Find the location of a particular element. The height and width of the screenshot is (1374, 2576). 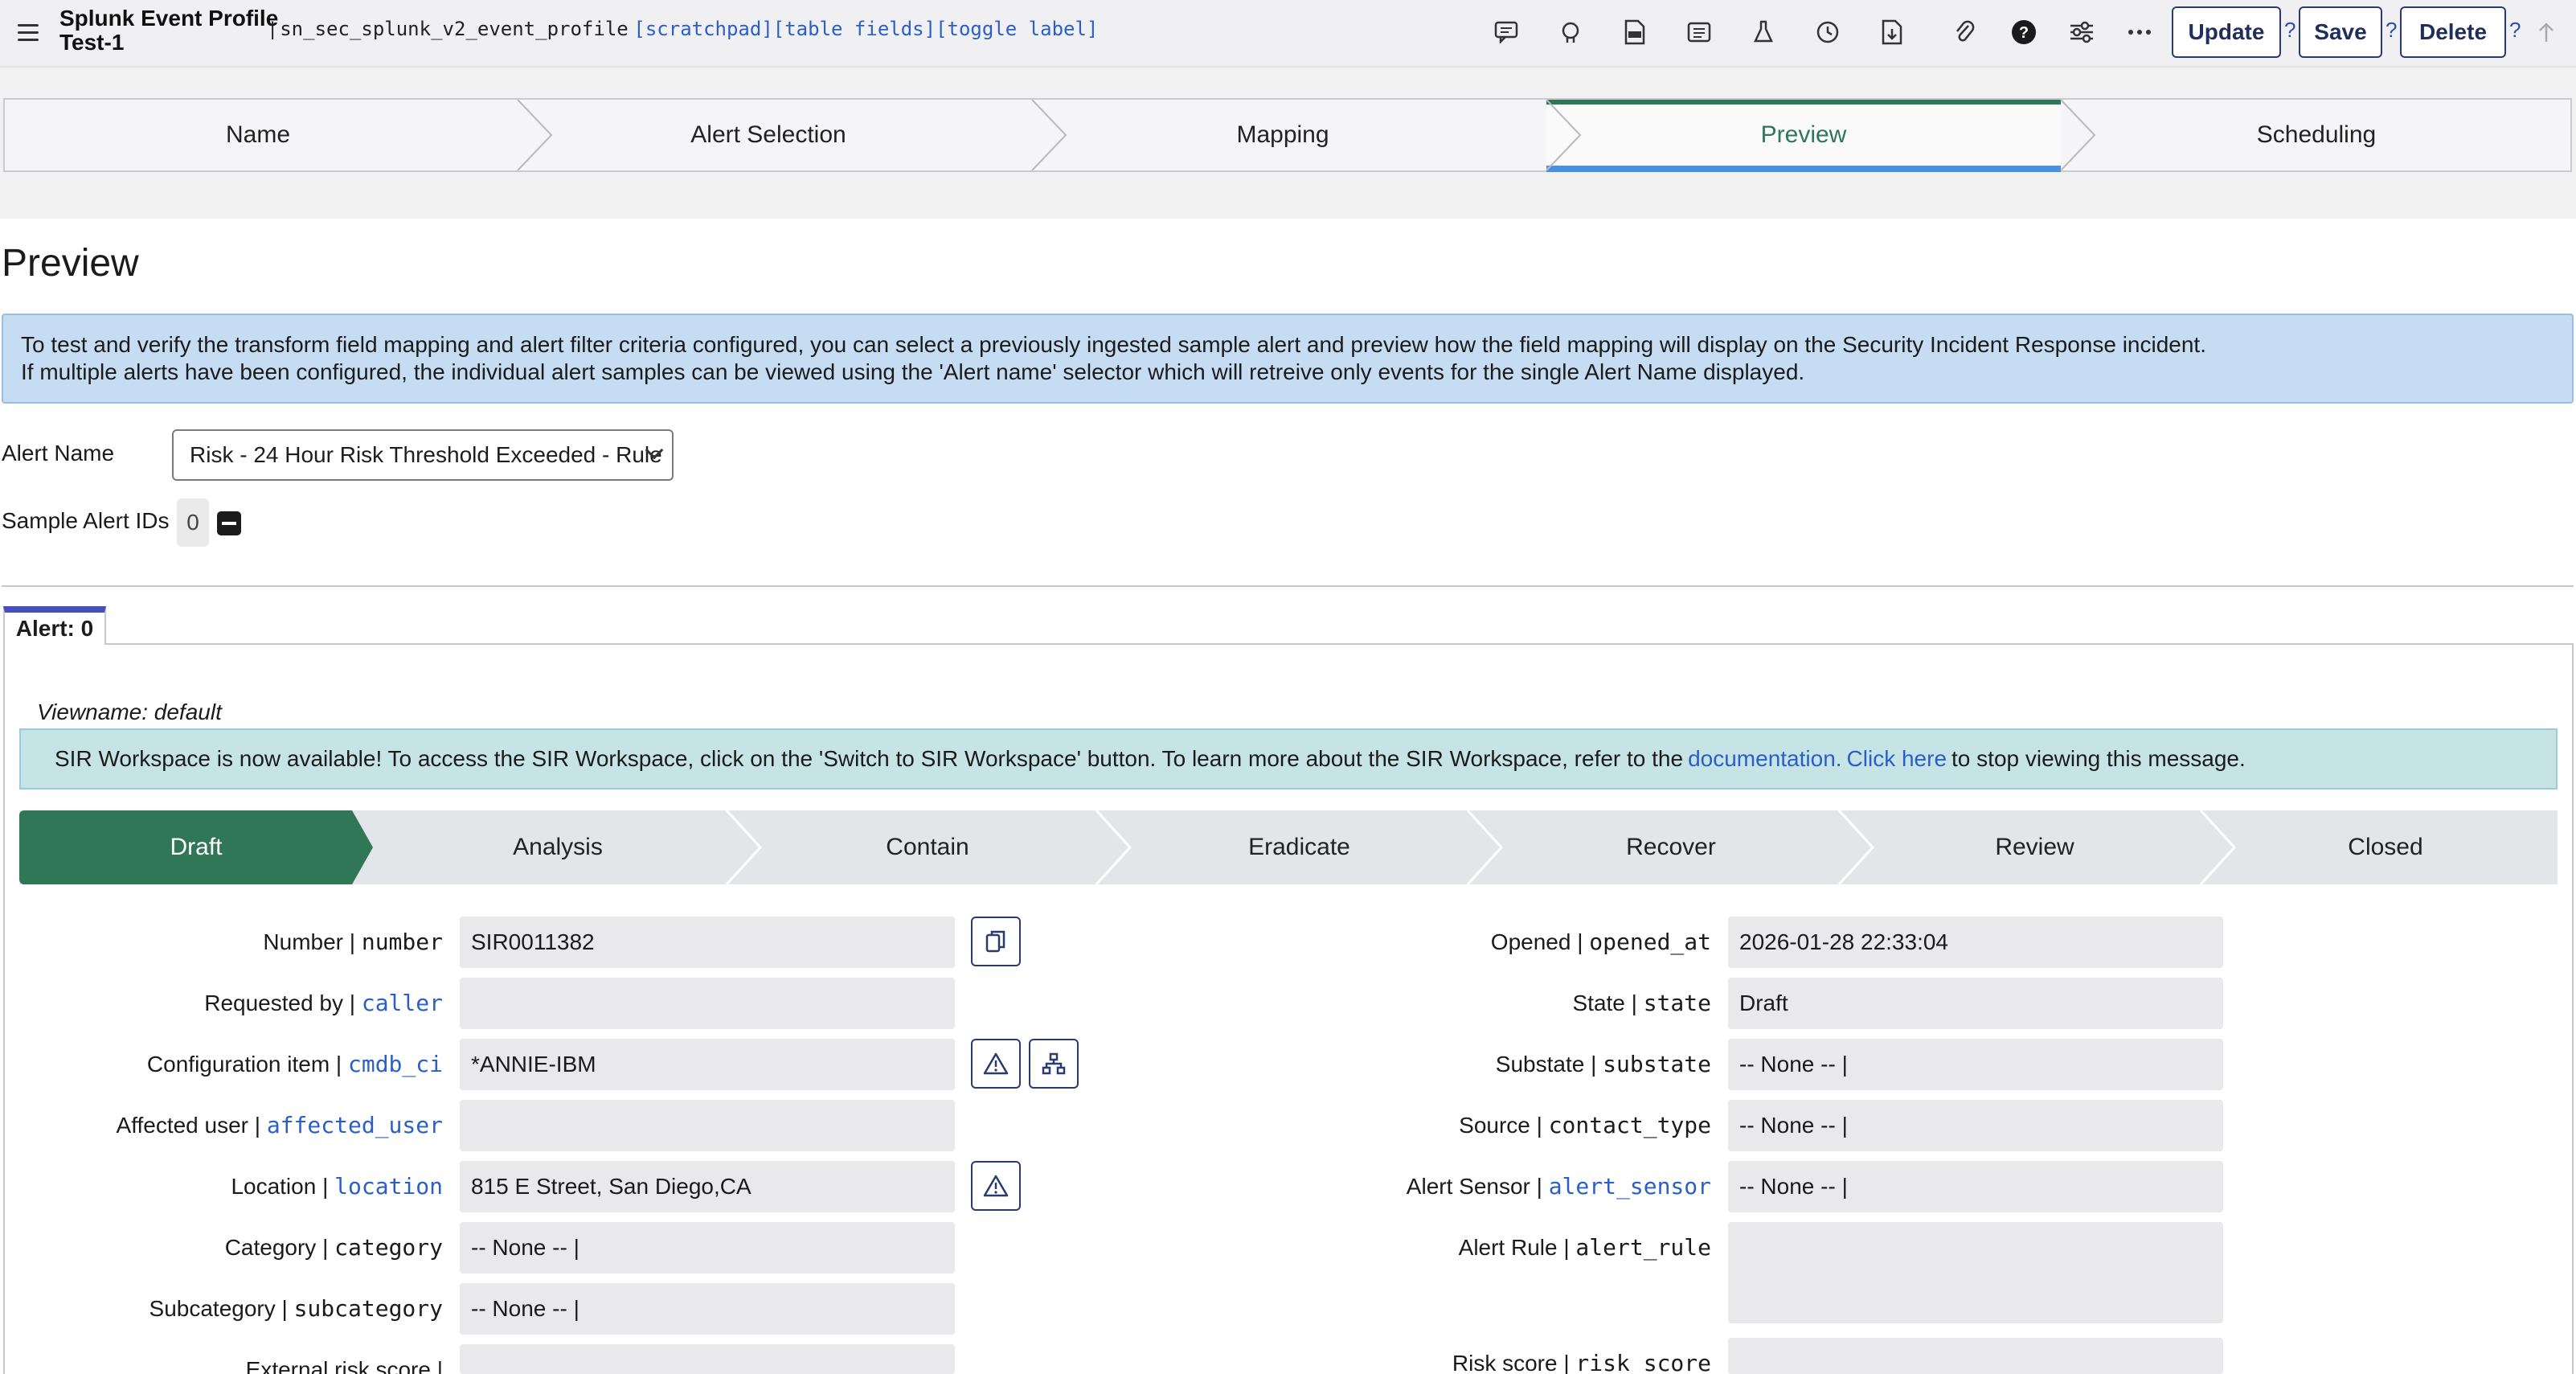

alert-name-label: Alert Name is located at coordinates (58, 453).